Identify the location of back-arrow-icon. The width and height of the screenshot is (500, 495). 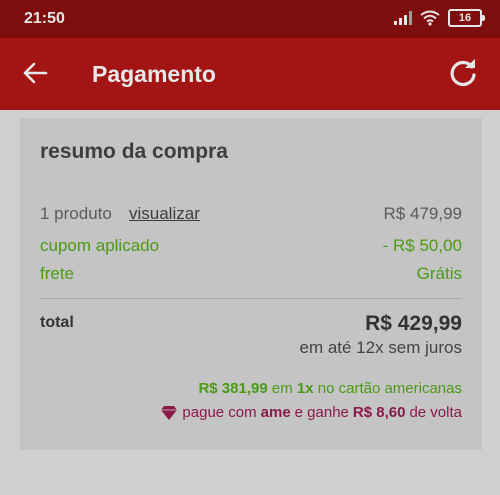
(35, 73).